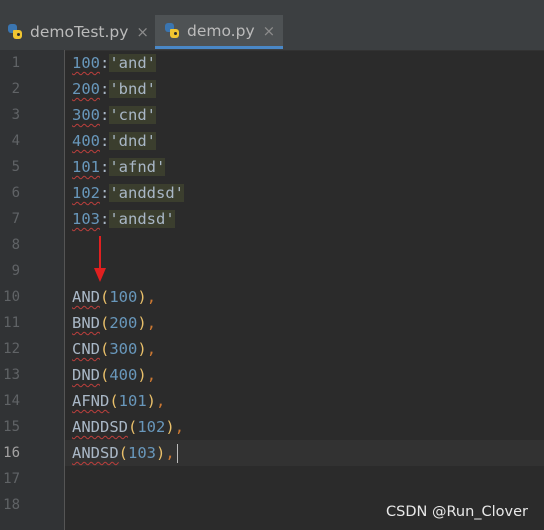  I want to click on code-line: 103:'andsd', so click(123, 219).